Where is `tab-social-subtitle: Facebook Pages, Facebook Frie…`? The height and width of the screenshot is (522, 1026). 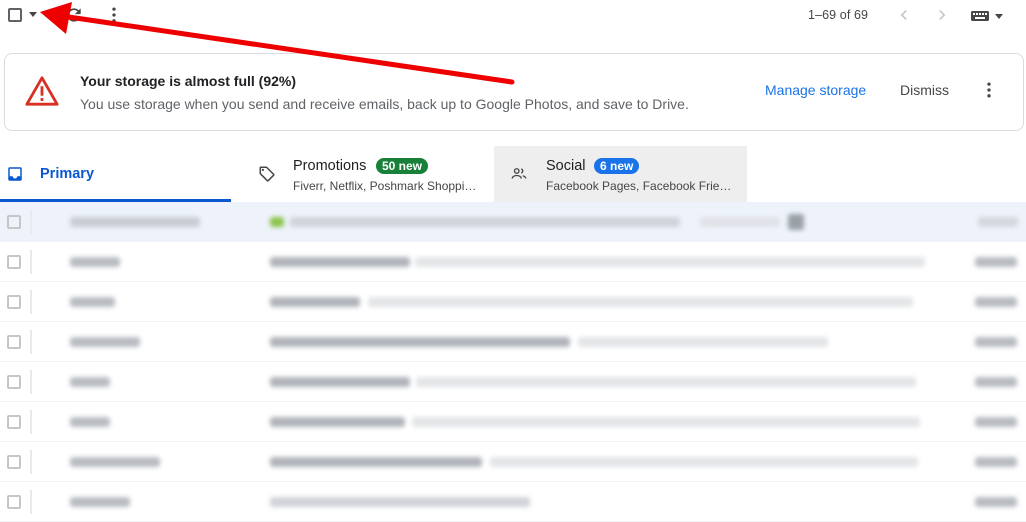
tab-social-subtitle: Facebook Pages, Facebook Frie… is located at coordinates (639, 186).